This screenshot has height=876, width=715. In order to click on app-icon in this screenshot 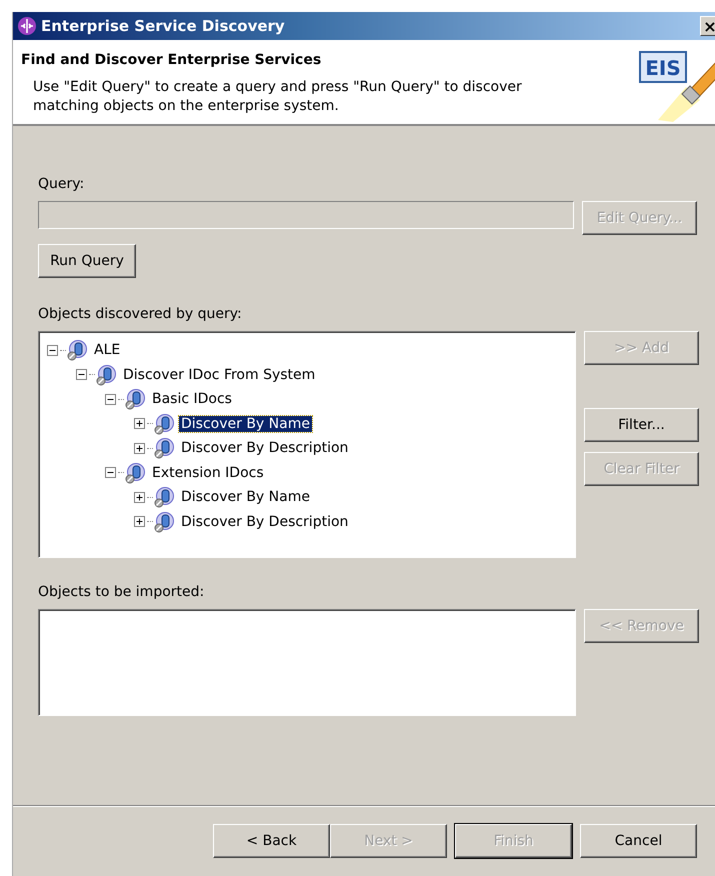, I will do `click(27, 26)`.